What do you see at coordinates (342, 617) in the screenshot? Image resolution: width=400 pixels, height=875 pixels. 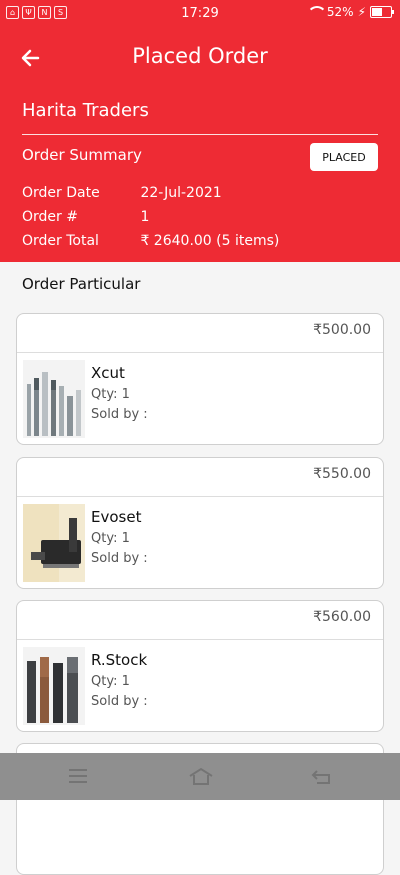 I see `item-price: ₹560.00` at bounding box center [342, 617].